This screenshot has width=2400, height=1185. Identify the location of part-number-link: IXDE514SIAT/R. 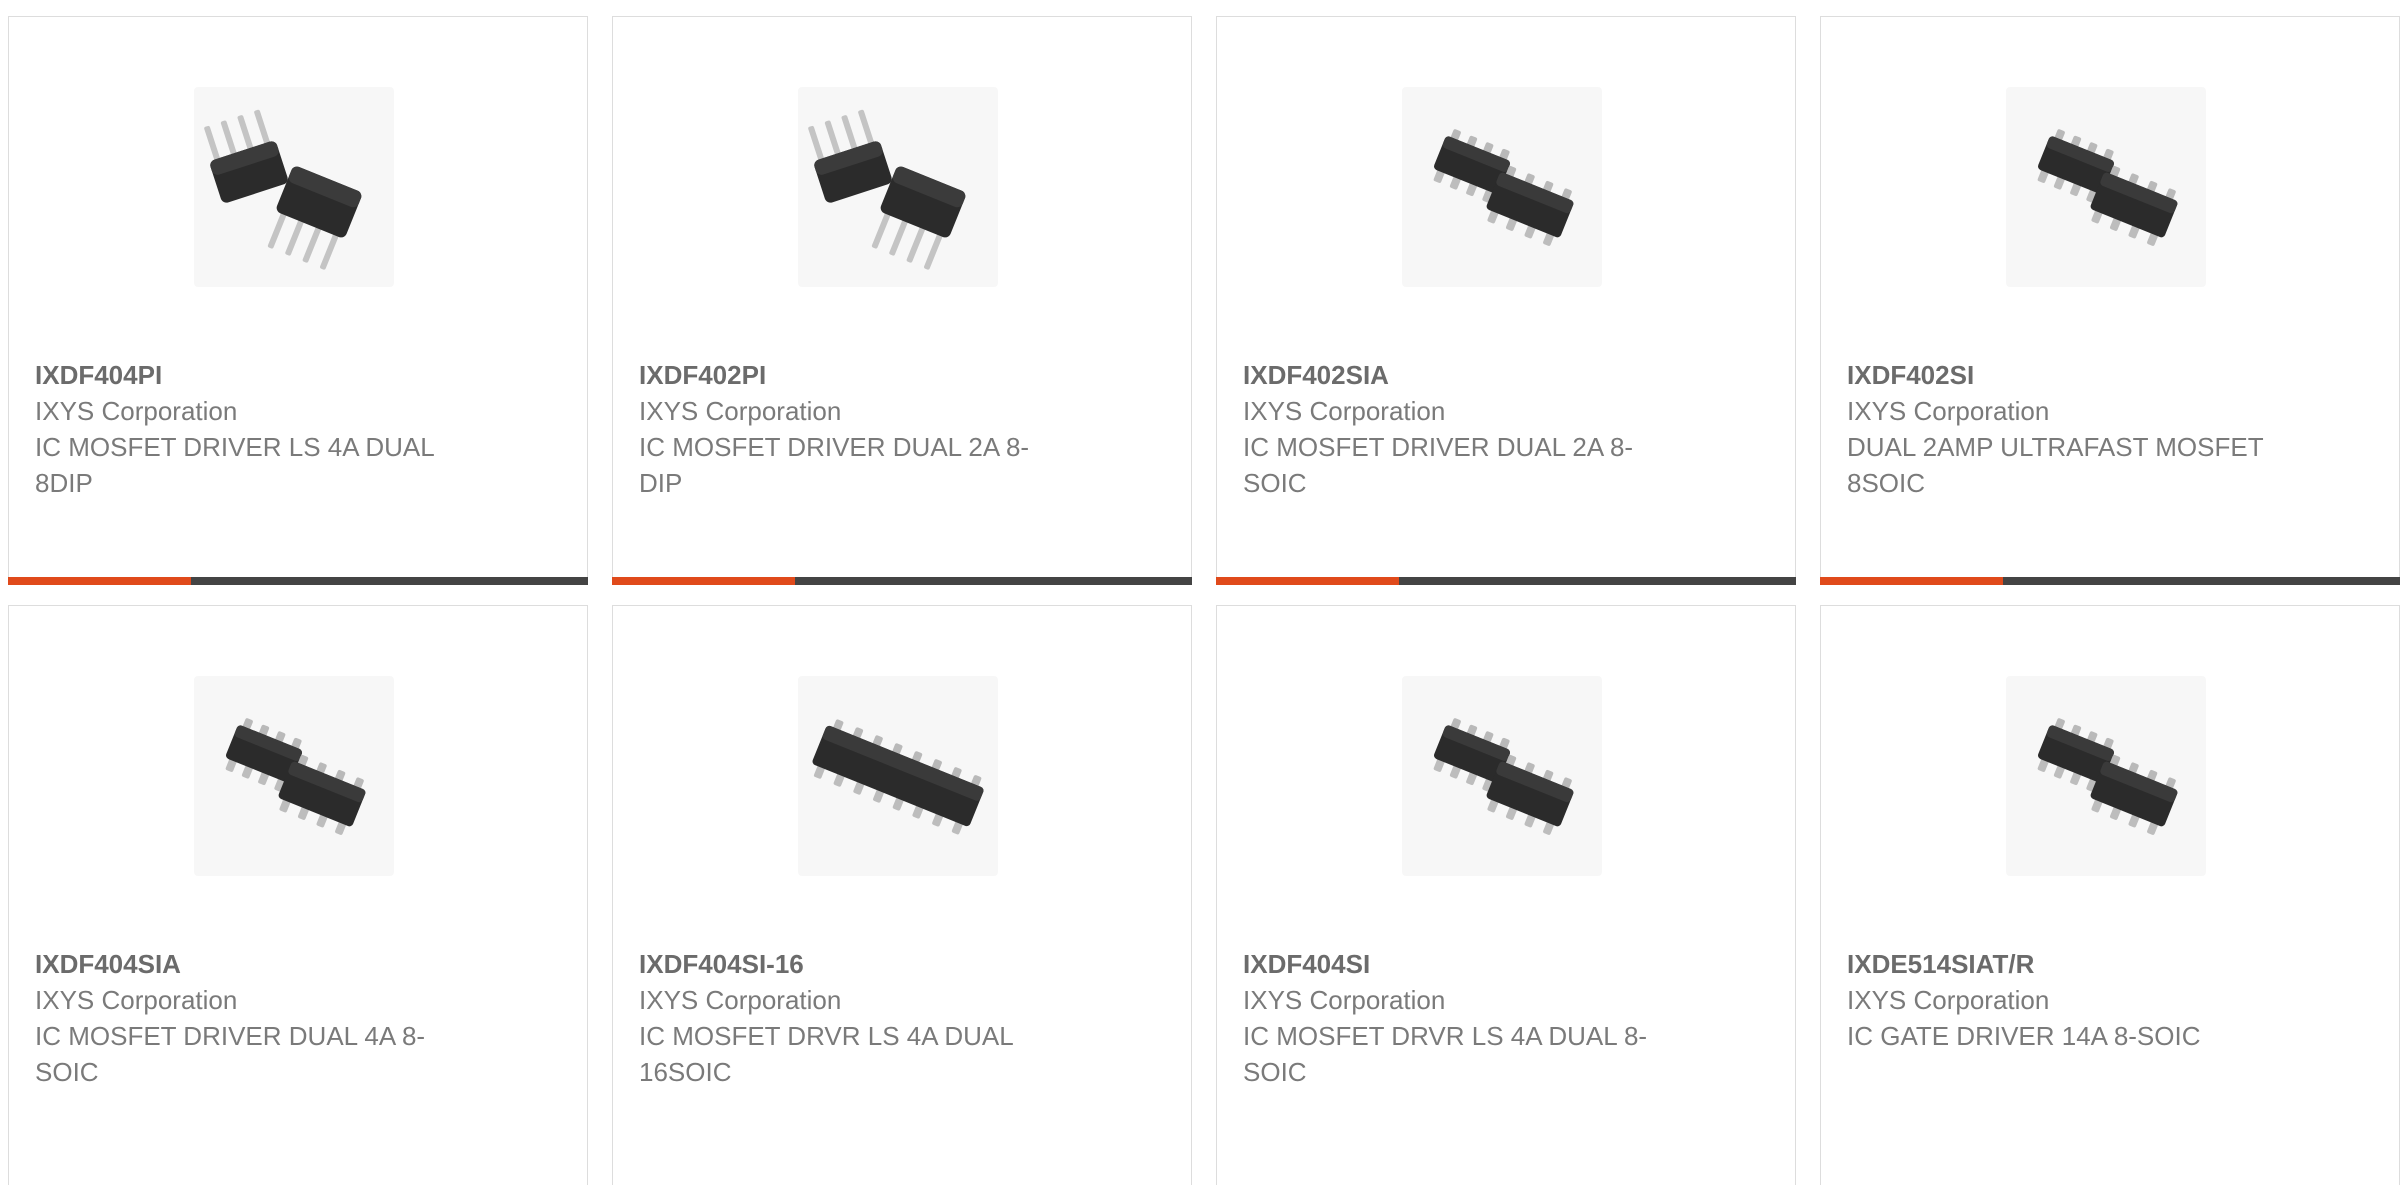
(2062, 964).